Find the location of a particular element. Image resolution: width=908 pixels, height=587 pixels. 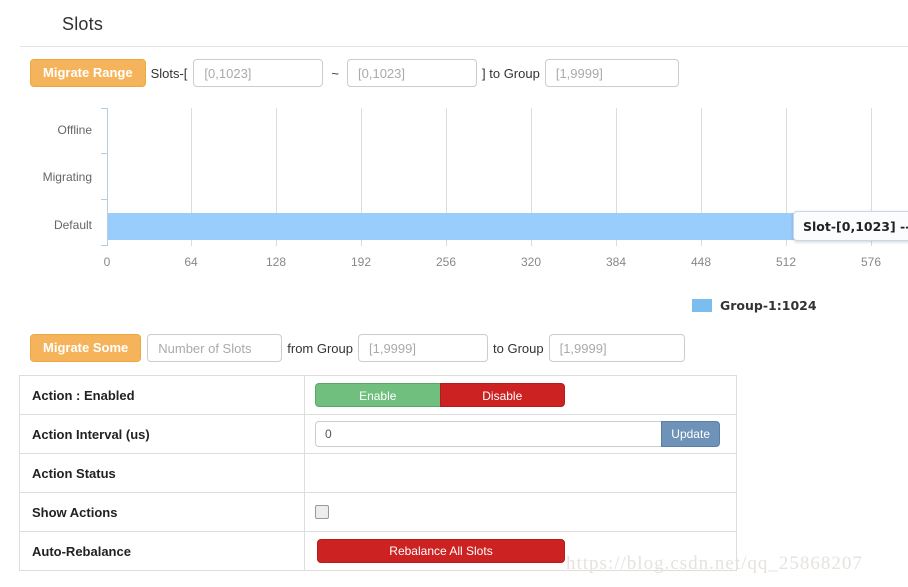

table-row: Auto-Rebalance Rebalance All Slots is located at coordinates (378, 551).